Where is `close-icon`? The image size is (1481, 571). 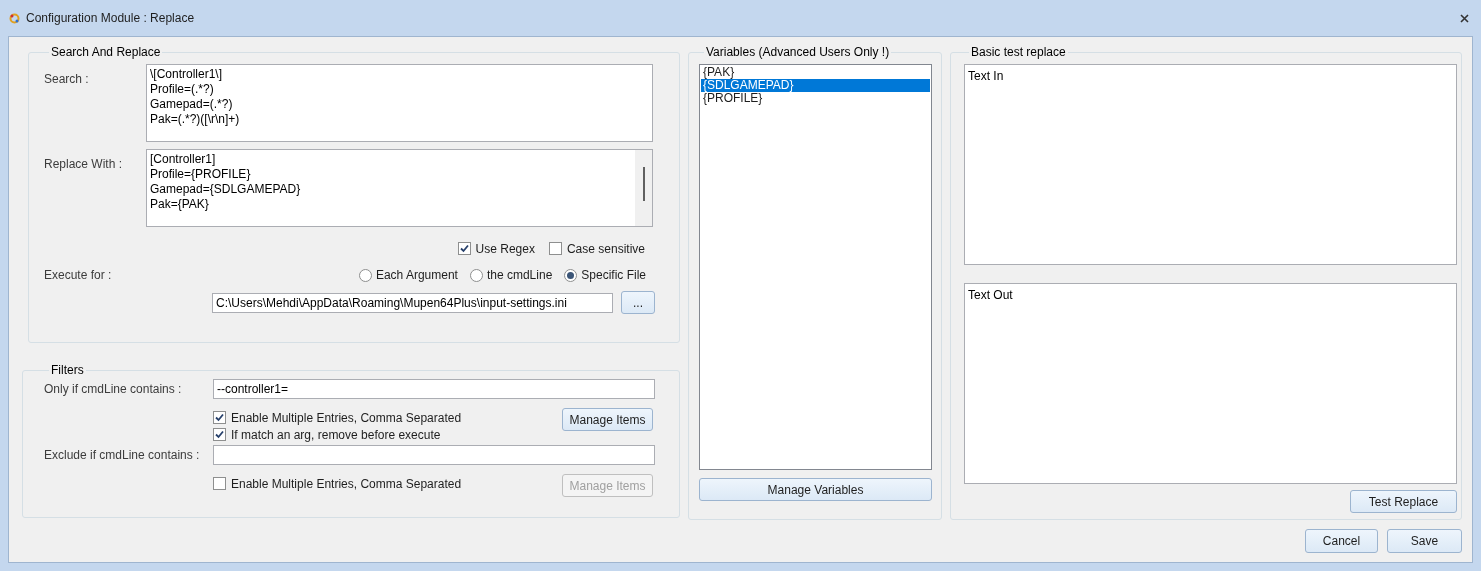
close-icon is located at coordinates (1464, 18).